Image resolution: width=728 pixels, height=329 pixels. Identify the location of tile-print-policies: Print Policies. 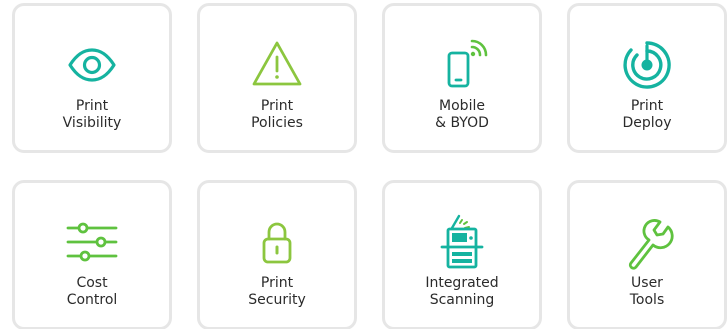
(277, 78).